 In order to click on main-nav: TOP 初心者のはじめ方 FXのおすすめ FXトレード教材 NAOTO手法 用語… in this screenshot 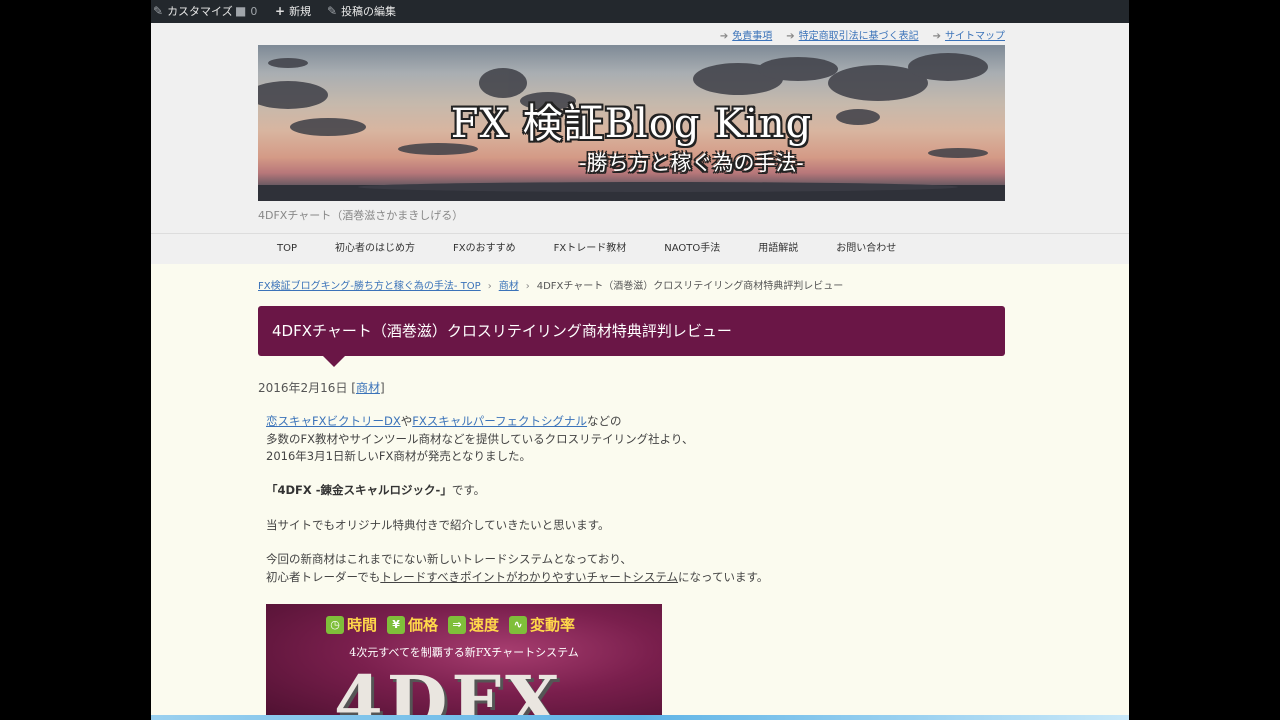, I will do `click(640, 249)`.